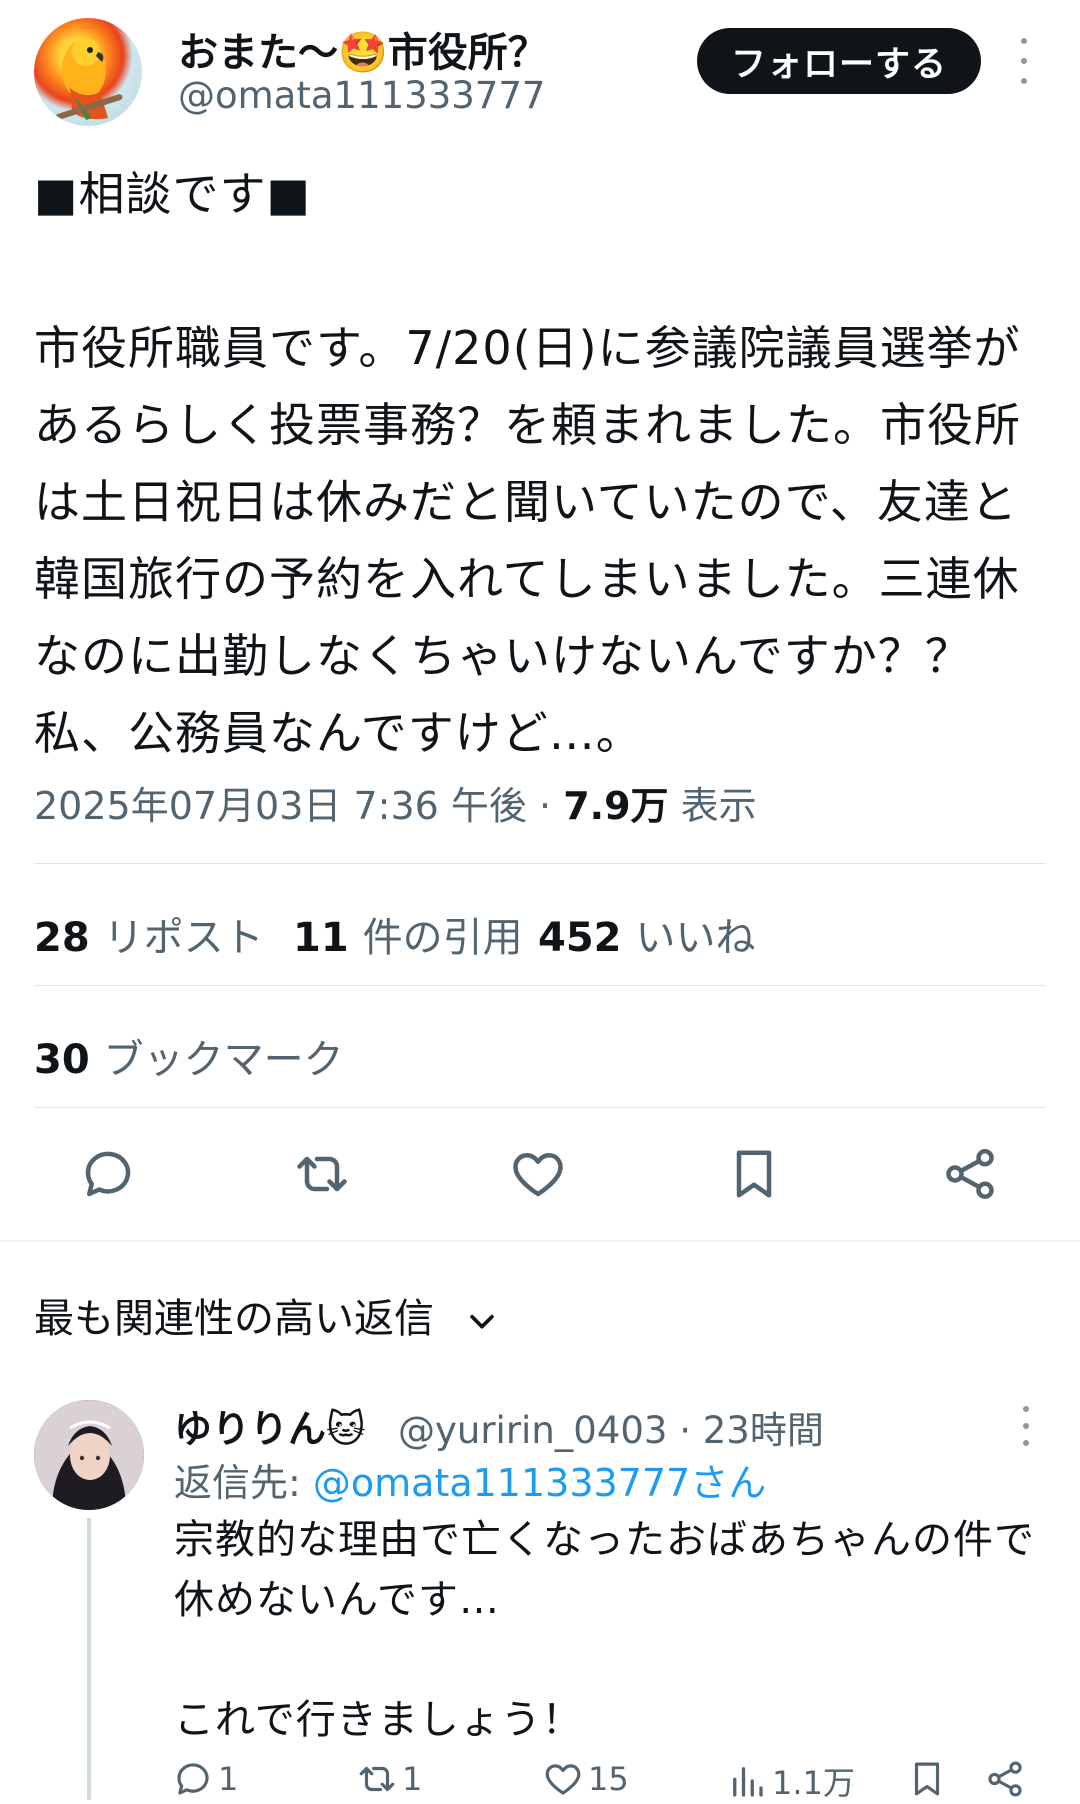  I want to click on reply-author-name: ゆりりん🐱, so click(270, 1425).